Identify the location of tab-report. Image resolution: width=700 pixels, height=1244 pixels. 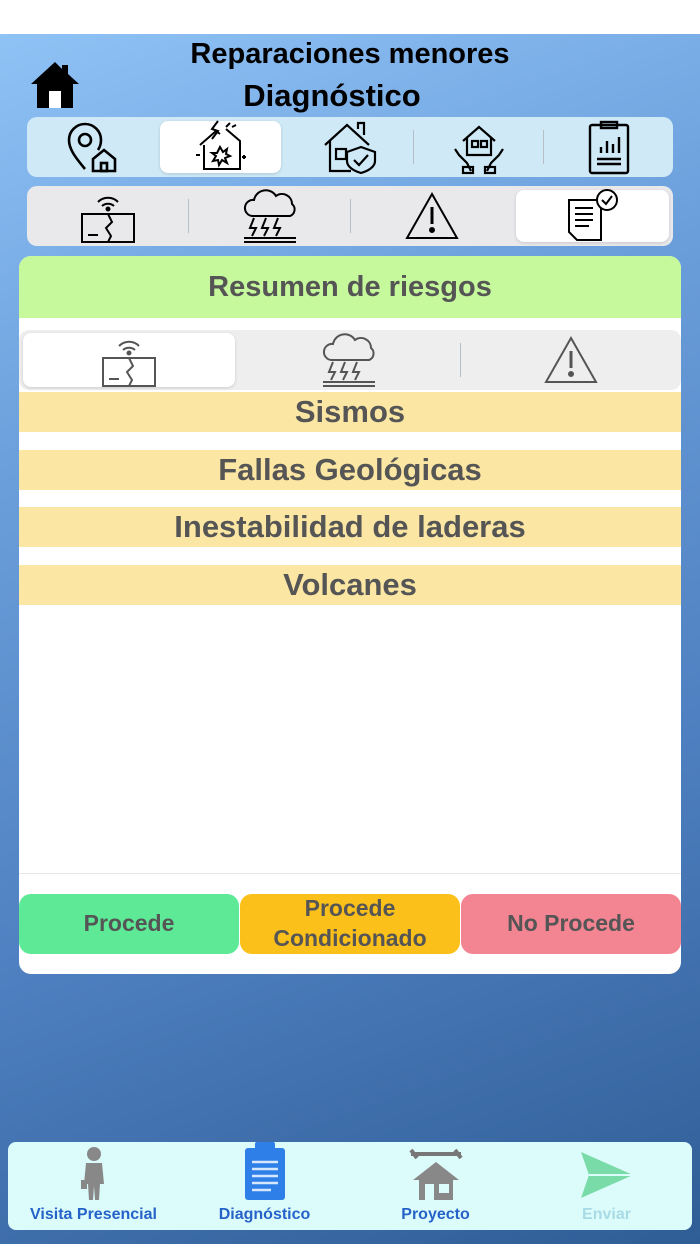
(608, 147).